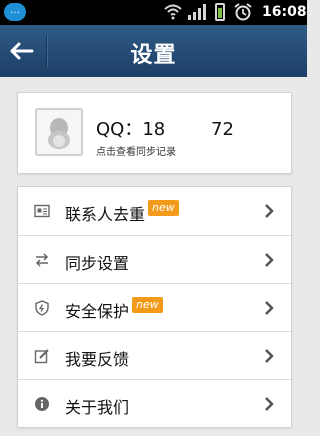  I want to click on sync-record-hint: 点击查看同步记录, so click(136, 152).